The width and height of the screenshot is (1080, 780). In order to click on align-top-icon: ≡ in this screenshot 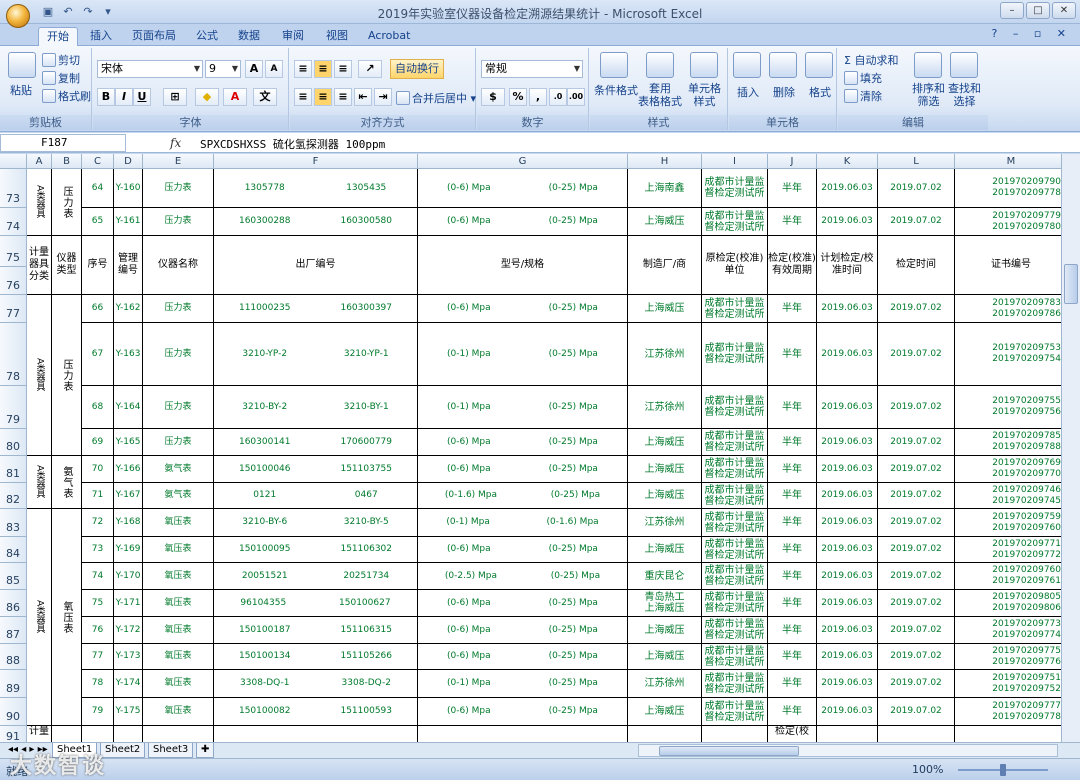, I will do `click(303, 69)`.